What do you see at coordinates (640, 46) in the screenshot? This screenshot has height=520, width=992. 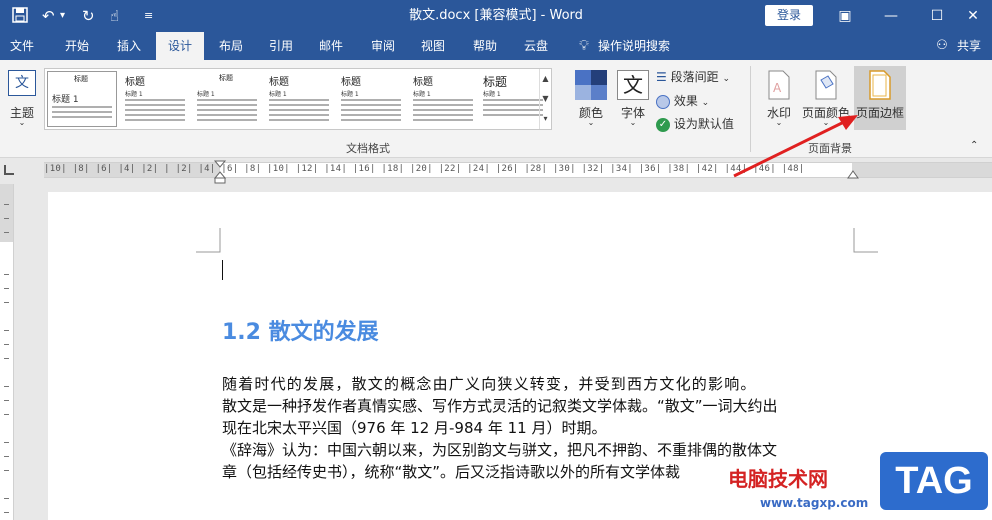 I see `tell-me-search: 操作说明搜索` at bounding box center [640, 46].